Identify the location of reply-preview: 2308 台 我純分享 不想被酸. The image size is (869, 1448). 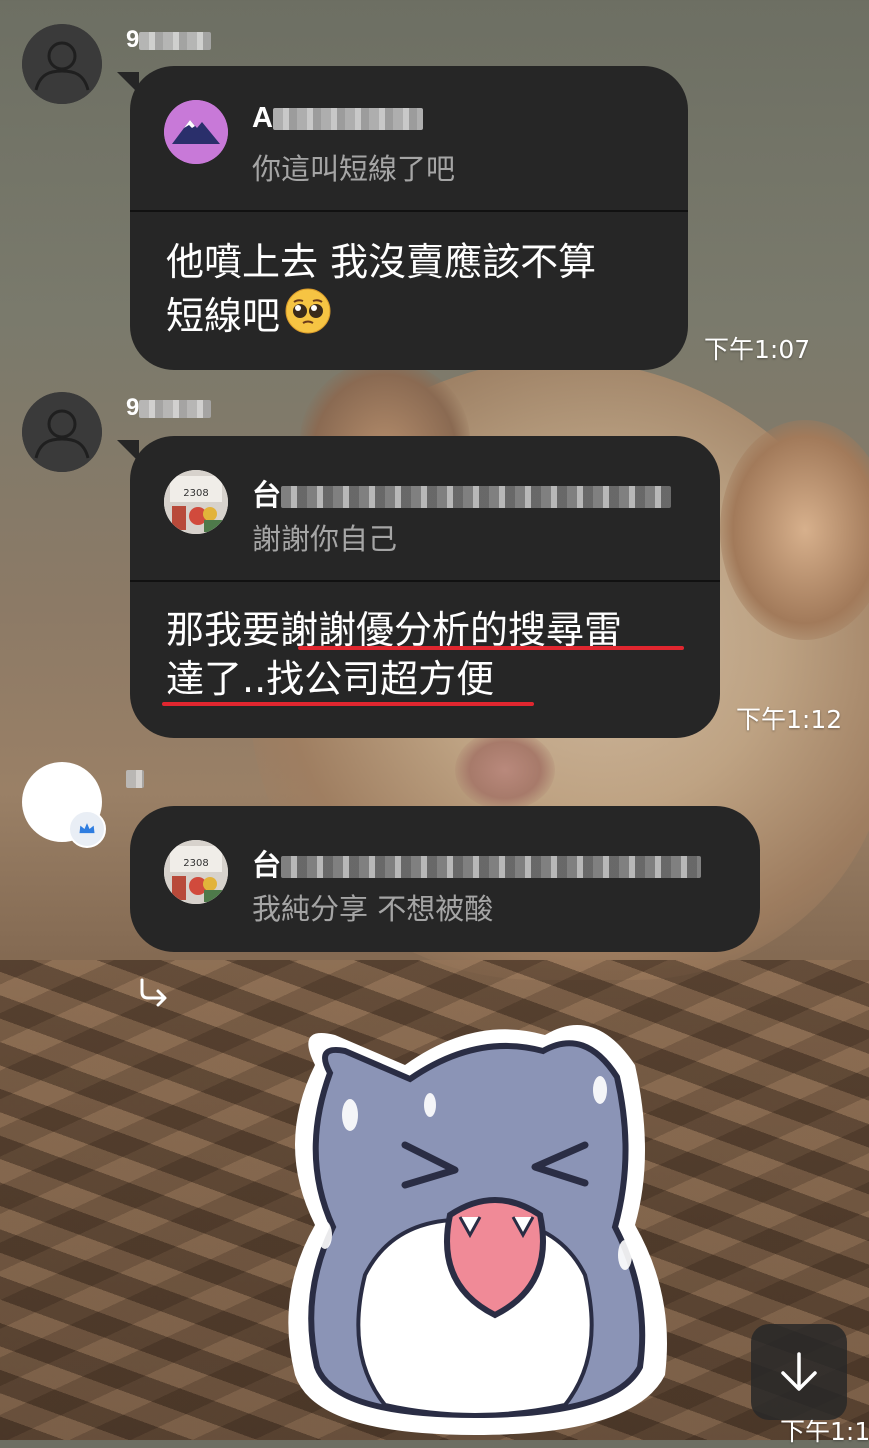
(447, 878).